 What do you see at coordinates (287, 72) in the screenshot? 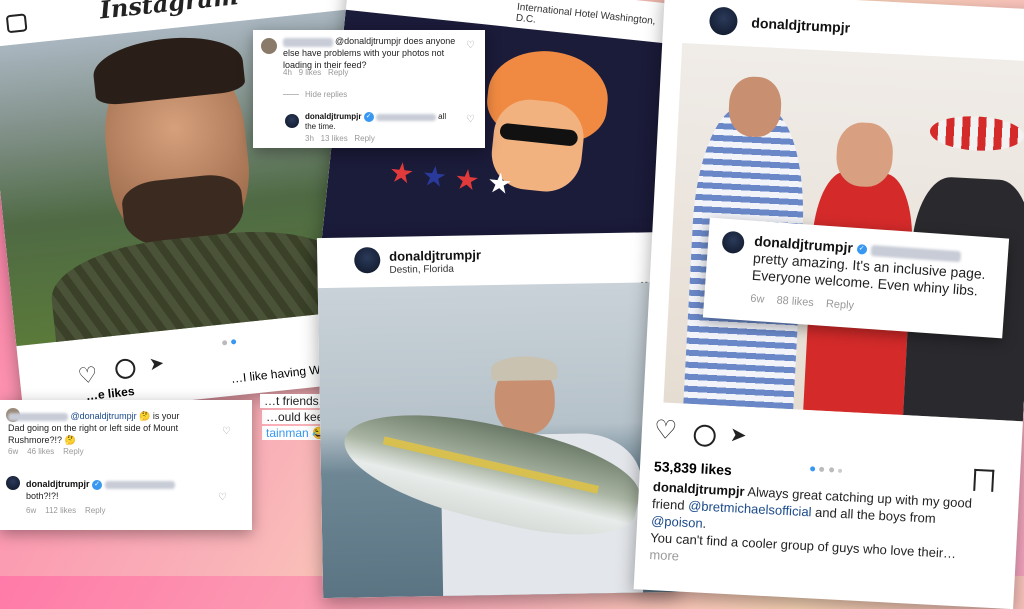
I see `comment-time: 4h` at bounding box center [287, 72].